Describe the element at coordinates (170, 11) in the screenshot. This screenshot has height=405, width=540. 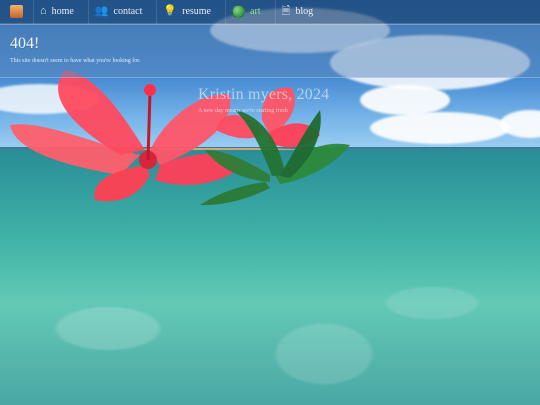
I see `lightbulb-icon: 💡` at that location.